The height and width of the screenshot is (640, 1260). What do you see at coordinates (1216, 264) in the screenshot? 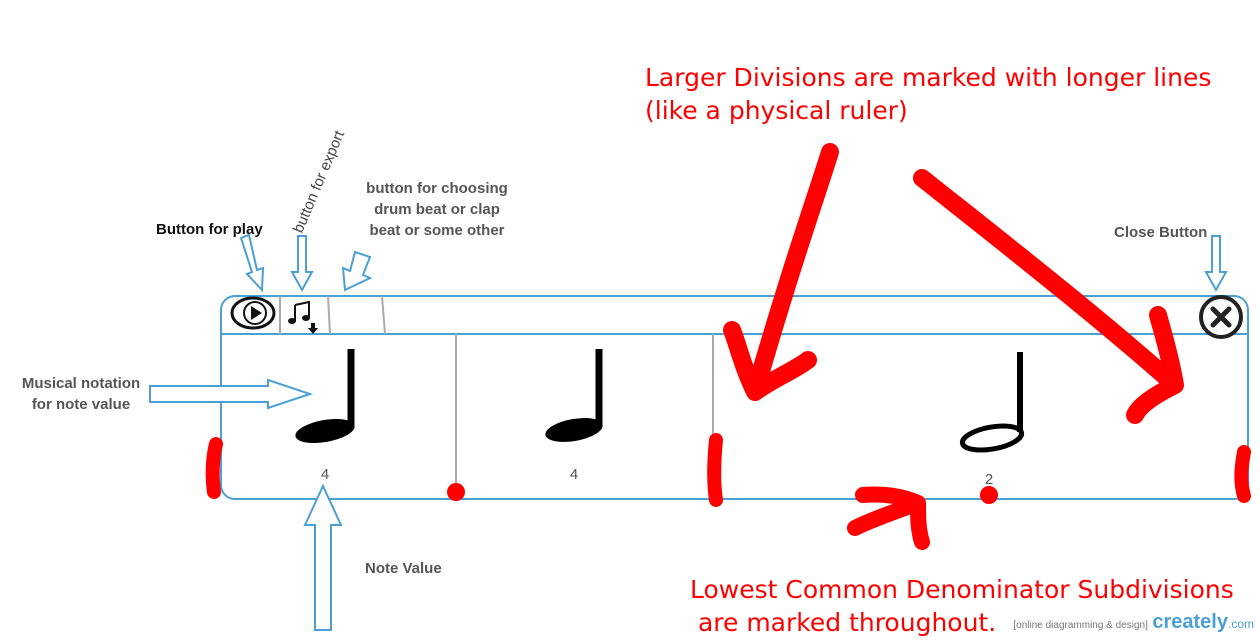
I see `close-pointer-arrow` at bounding box center [1216, 264].